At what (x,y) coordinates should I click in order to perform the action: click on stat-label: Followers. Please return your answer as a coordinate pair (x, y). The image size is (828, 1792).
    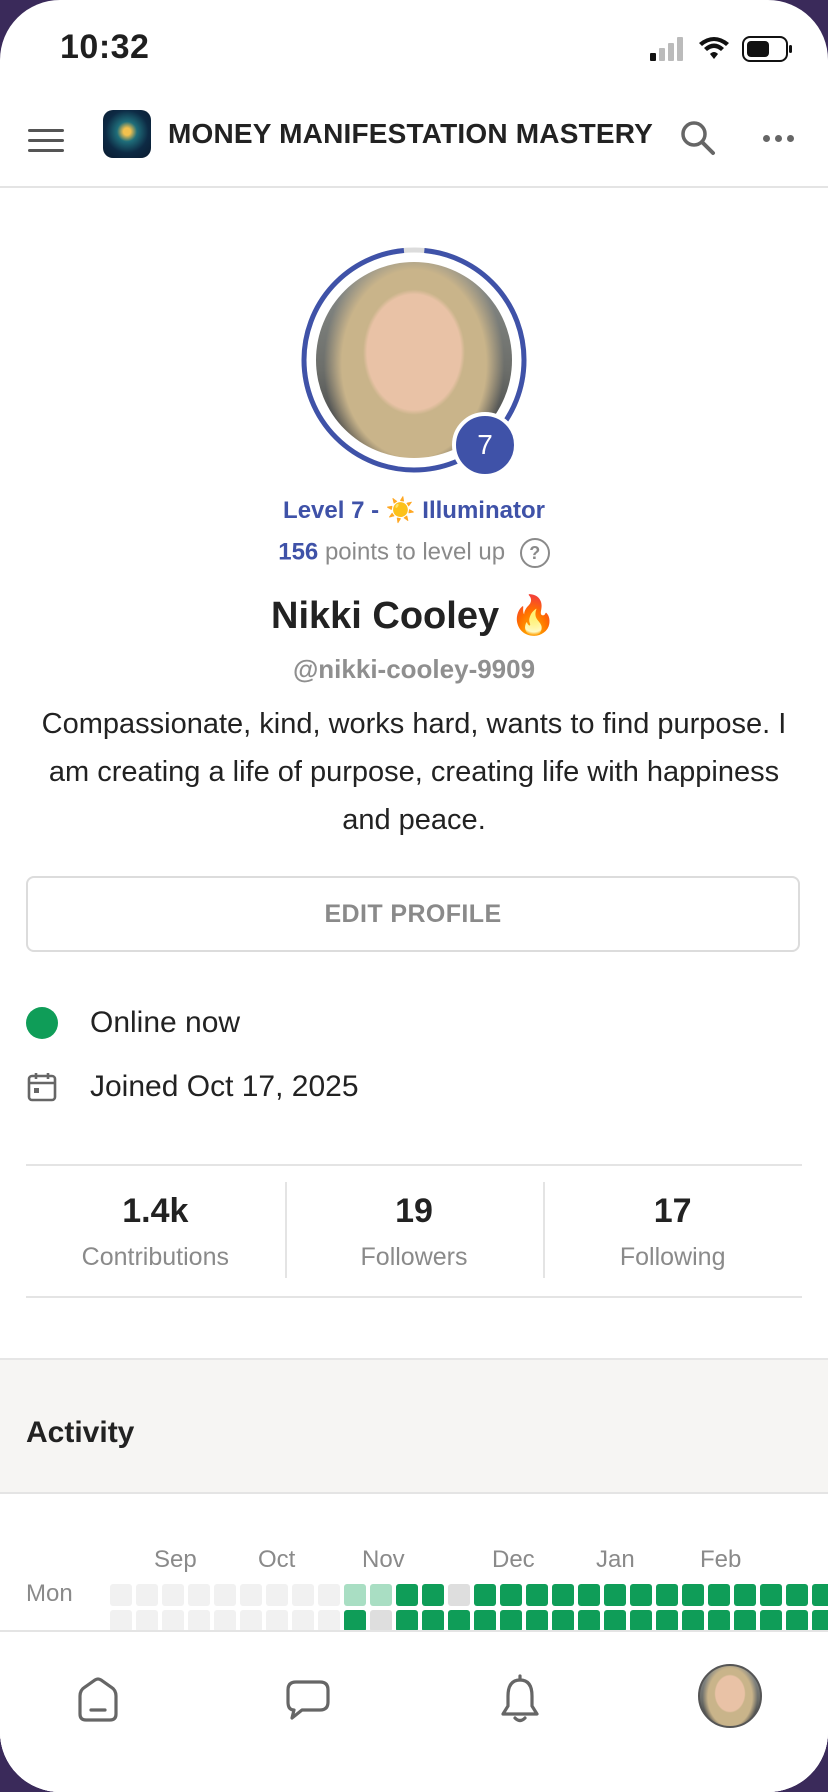
    Looking at the image, I should click on (414, 1257).